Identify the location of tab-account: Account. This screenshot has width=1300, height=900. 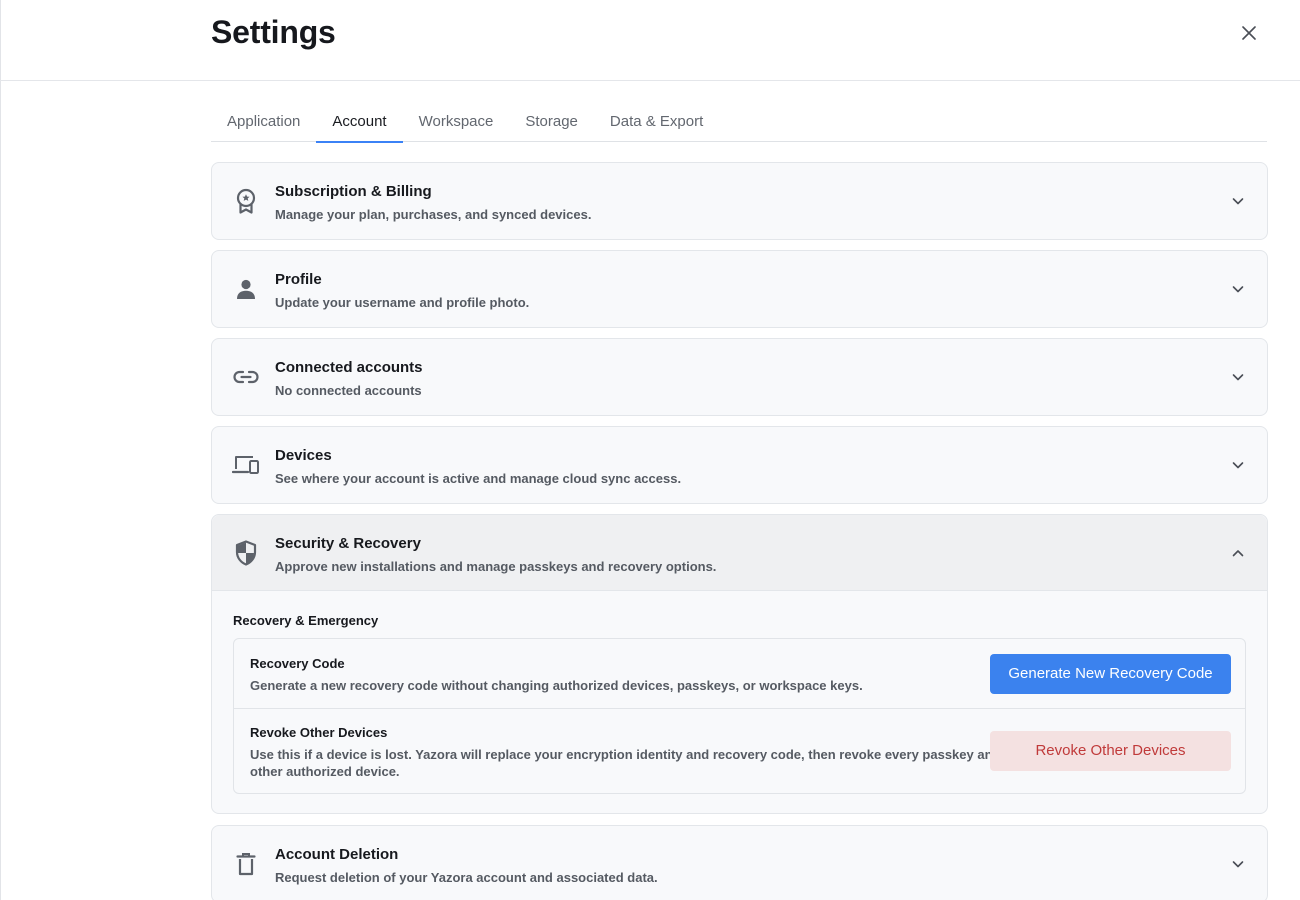
(359, 123).